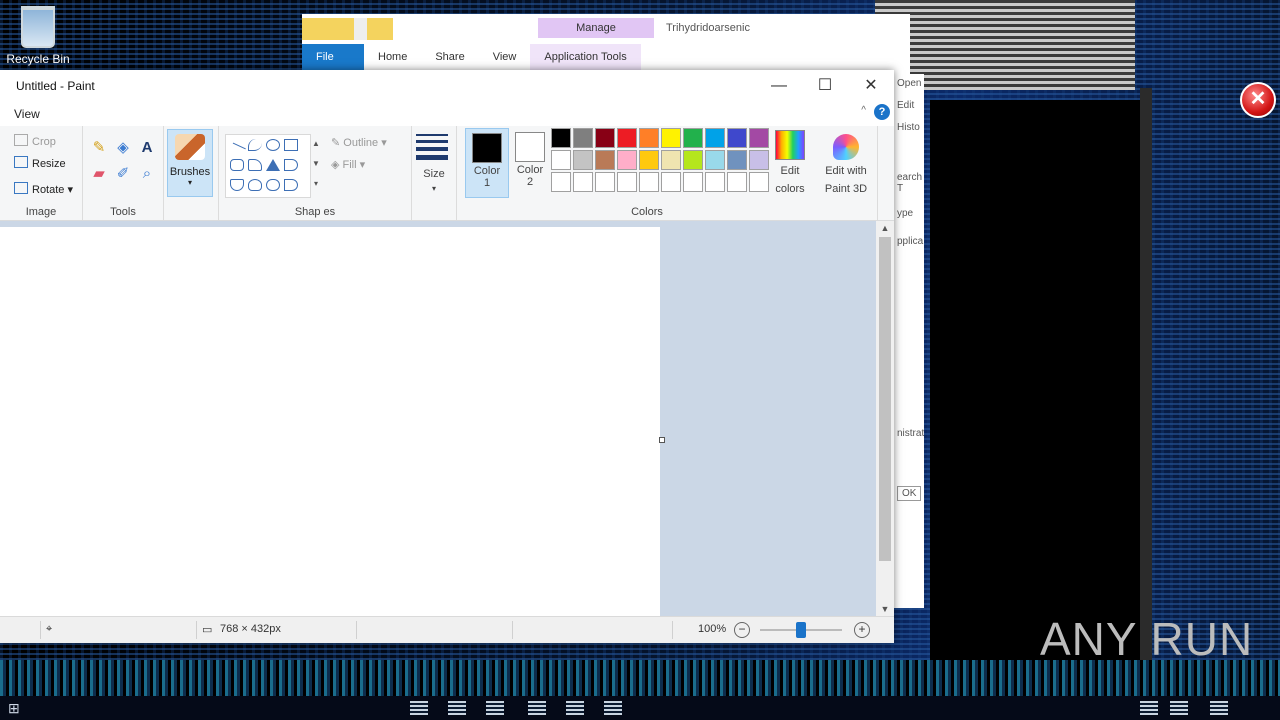 The image size is (1280, 720). What do you see at coordinates (801, 630) in the screenshot?
I see `zoom-slider-thumb` at bounding box center [801, 630].